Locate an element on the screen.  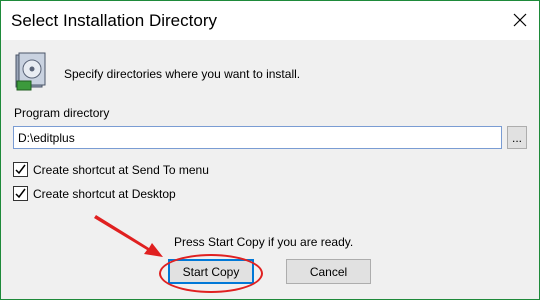
ready-text: Press Start Copy if you are ready. is located at coordinates (264, 242).